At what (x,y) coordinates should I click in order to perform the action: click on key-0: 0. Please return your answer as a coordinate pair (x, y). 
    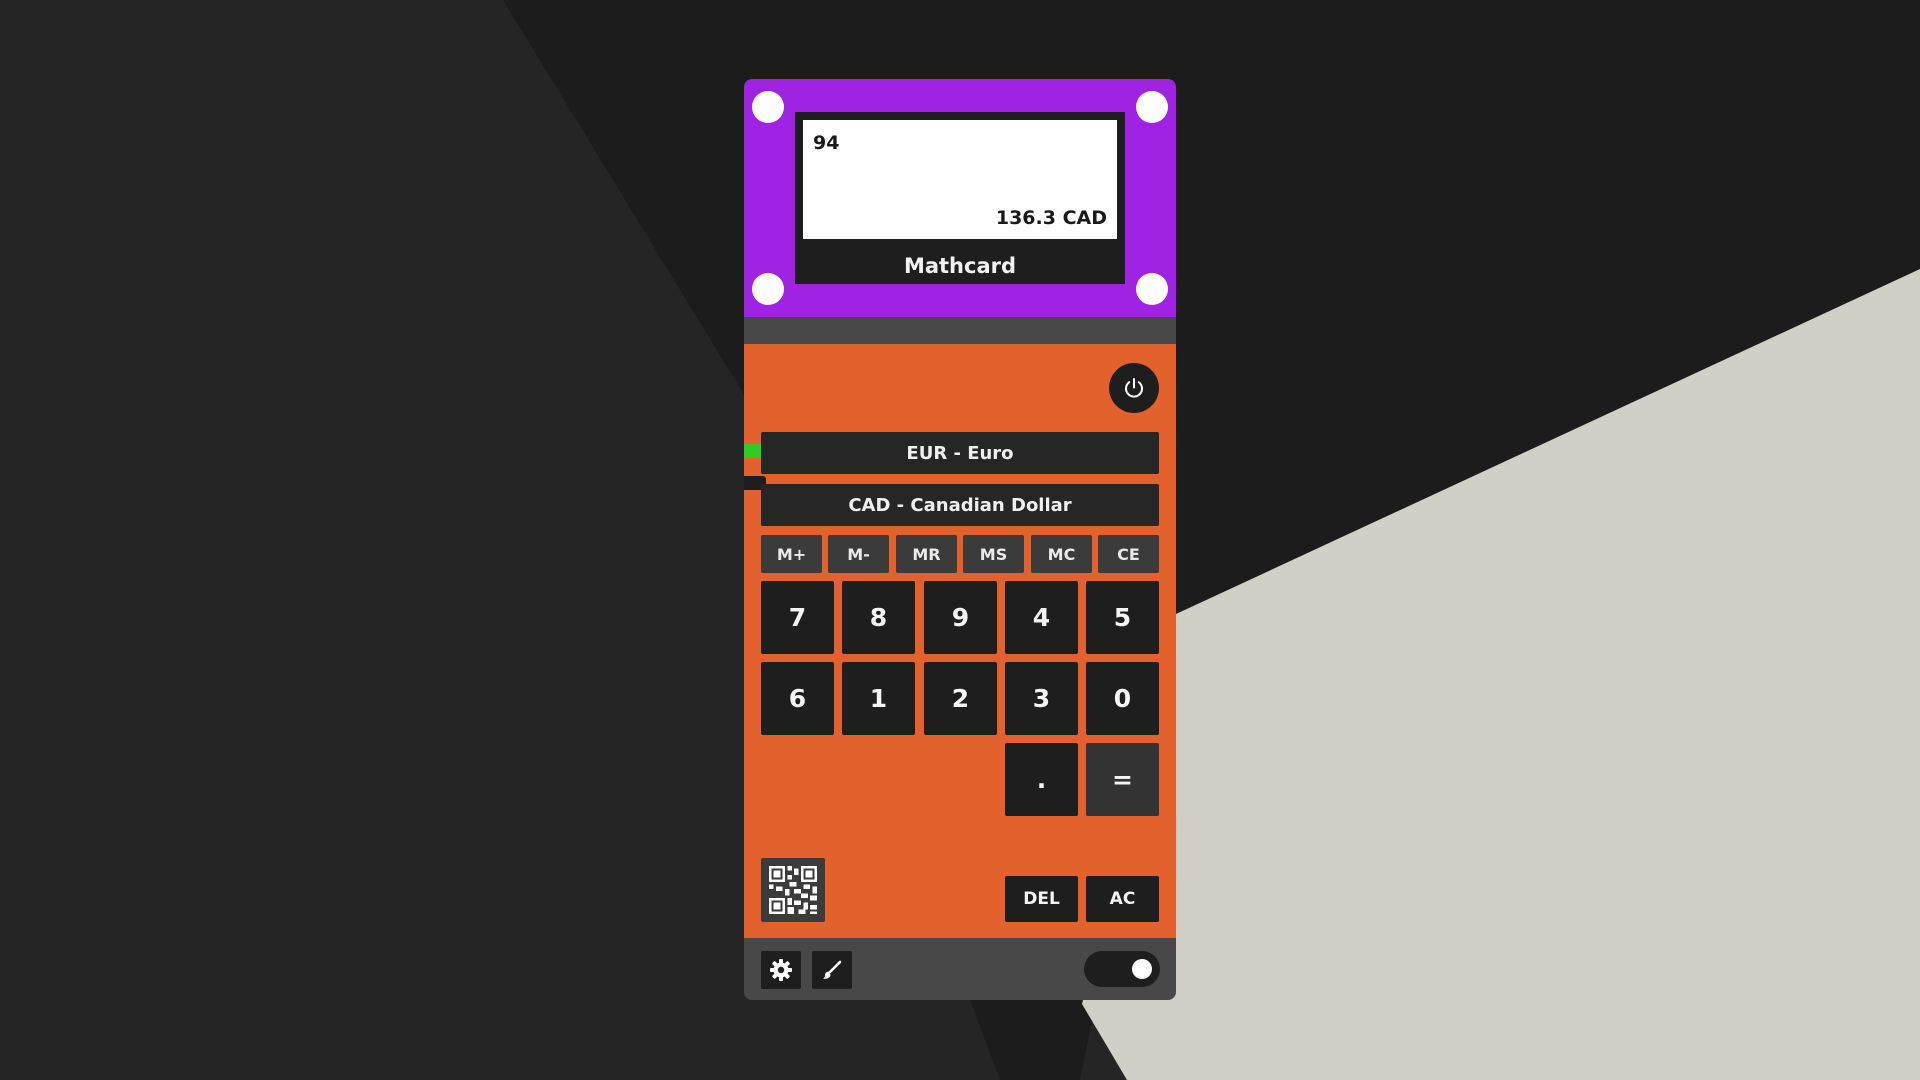
    Looking at the image, I should click on (1122, 698).